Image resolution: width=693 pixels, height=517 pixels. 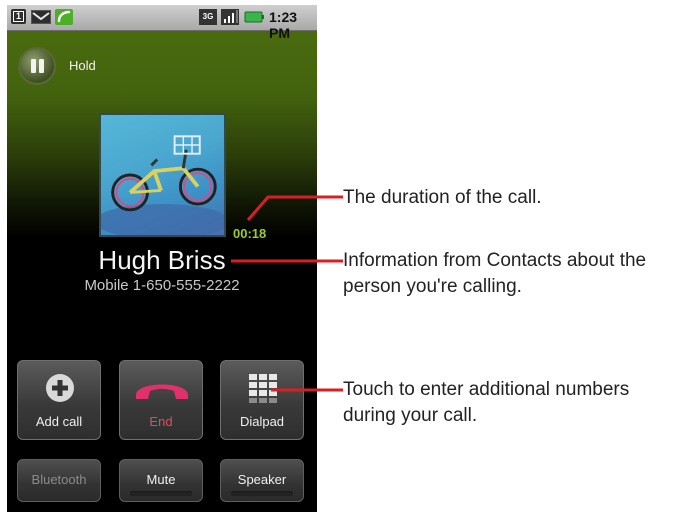 What do you see at coordinates (162, 185) in the screenshot?
I see `bicycle-image` at bounding box center [162, 185].